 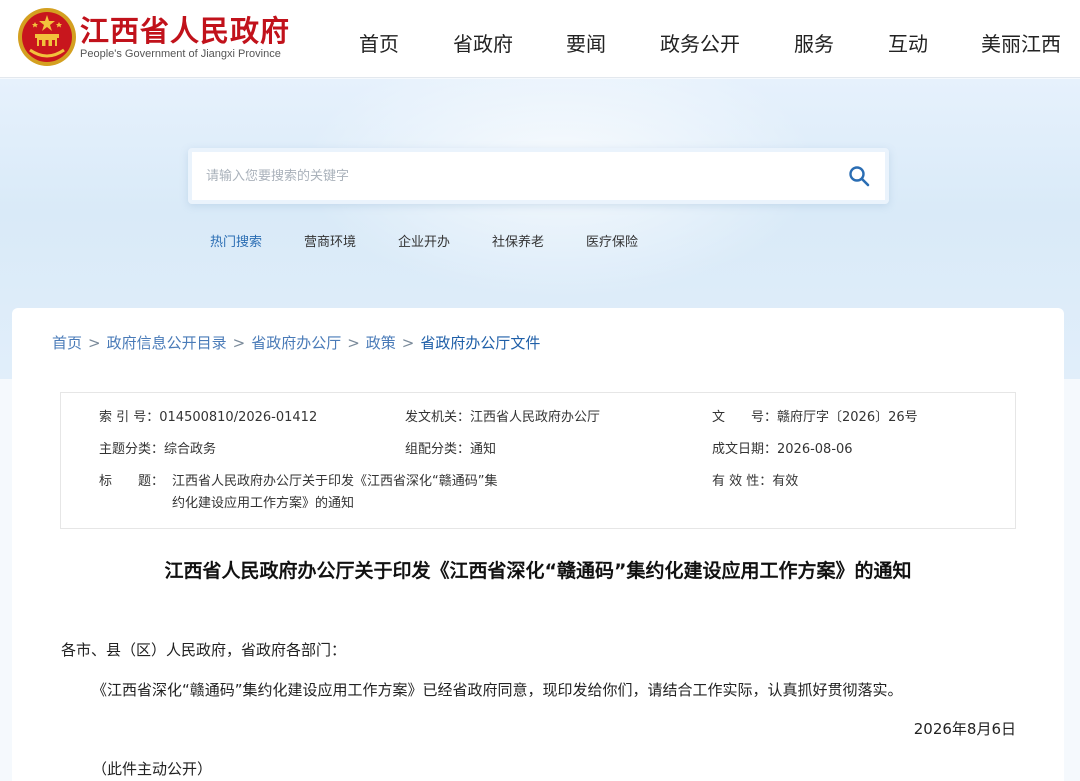 What do you see at coordinates (506, 176) in the screenshot?
I see `search-input` at bounding box center [506, 176].